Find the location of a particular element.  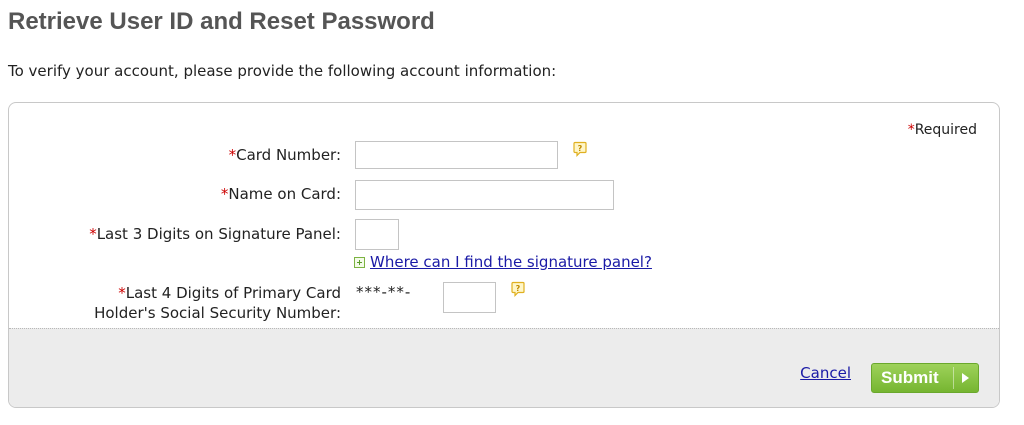

signature-digits-label-text: Last 3 Digits on Signature Panel: is located at coordinates (218, 234).